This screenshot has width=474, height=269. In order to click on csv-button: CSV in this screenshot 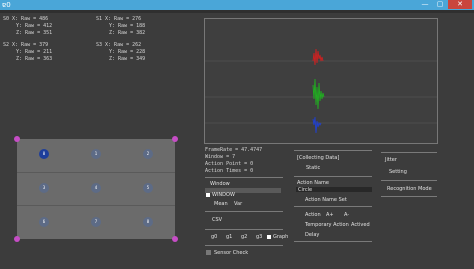, I will do `click(217, 220)`.